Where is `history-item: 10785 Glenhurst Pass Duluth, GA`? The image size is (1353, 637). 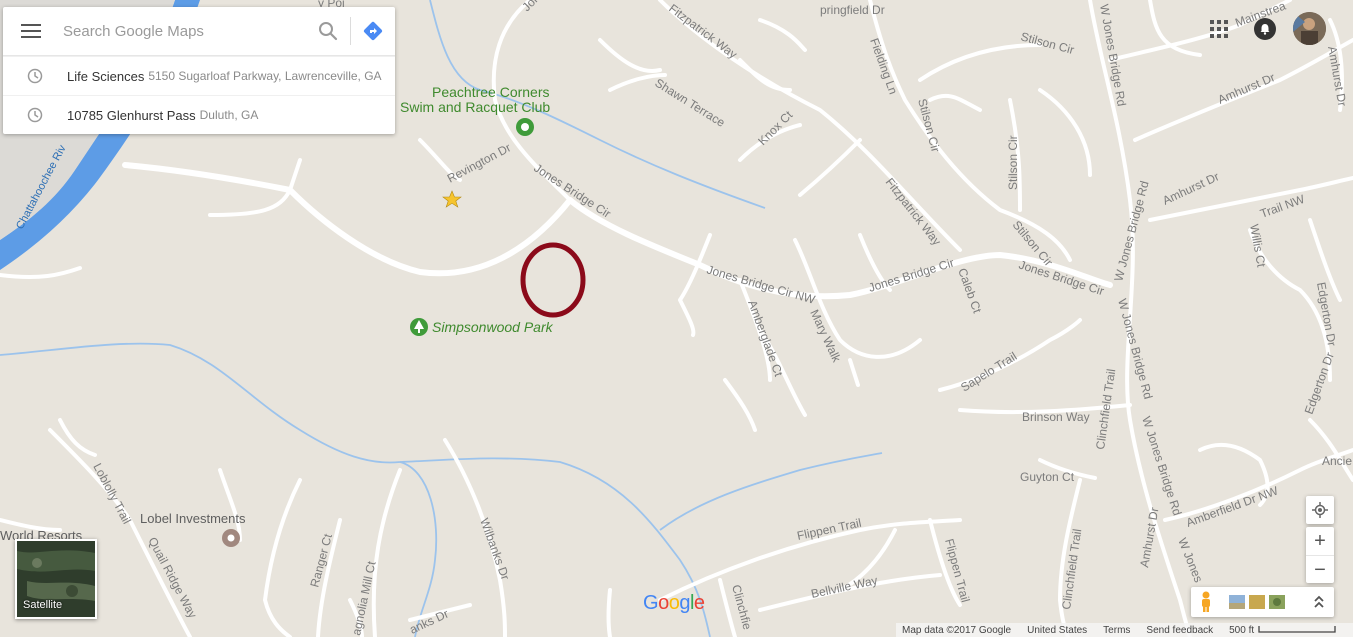
history-item: 10785 Glenhurst Pass Duluth, GA is located at coordinates (199, 114).